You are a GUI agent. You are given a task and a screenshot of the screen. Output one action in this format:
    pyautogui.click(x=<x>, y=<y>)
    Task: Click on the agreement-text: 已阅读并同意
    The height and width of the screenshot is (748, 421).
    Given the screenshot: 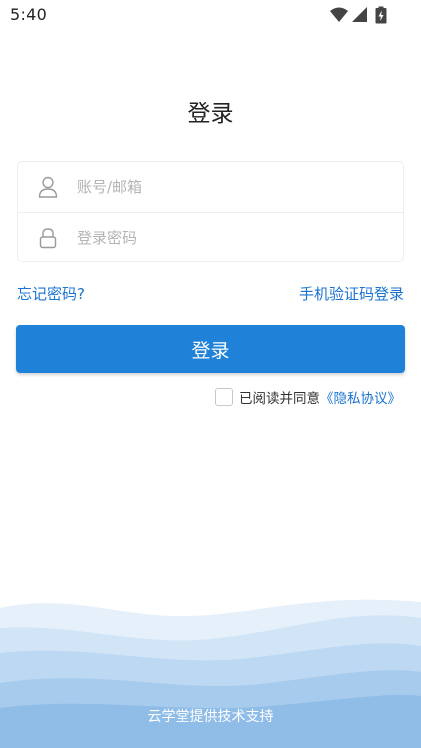 What is the action you would take?
    pyautogui.click(x=279, y=399)
    